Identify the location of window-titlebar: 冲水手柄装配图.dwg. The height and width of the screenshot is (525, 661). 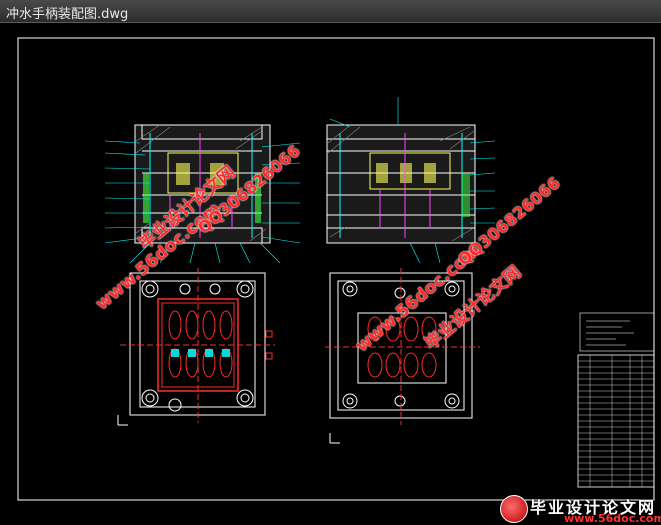
(330, 11).